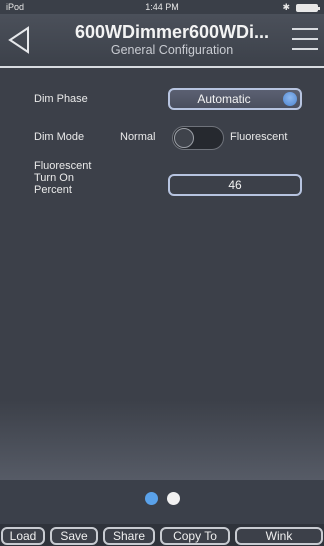 This screenshot has width=324, height=546. I want to click on dim-mode-left-label: Normal, so click(138, 137).